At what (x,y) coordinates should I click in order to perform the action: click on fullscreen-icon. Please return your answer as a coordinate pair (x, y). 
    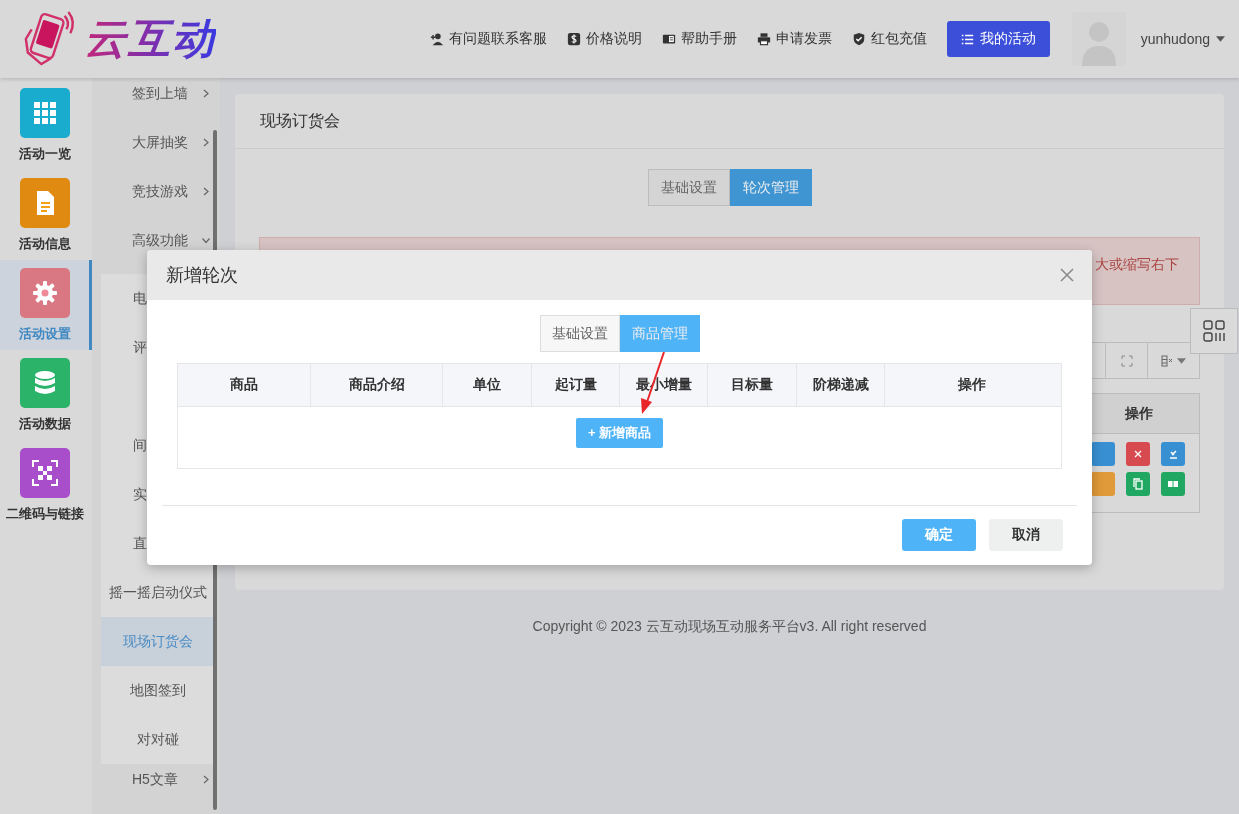
    Looking at the image, I should click on (1126, 360).